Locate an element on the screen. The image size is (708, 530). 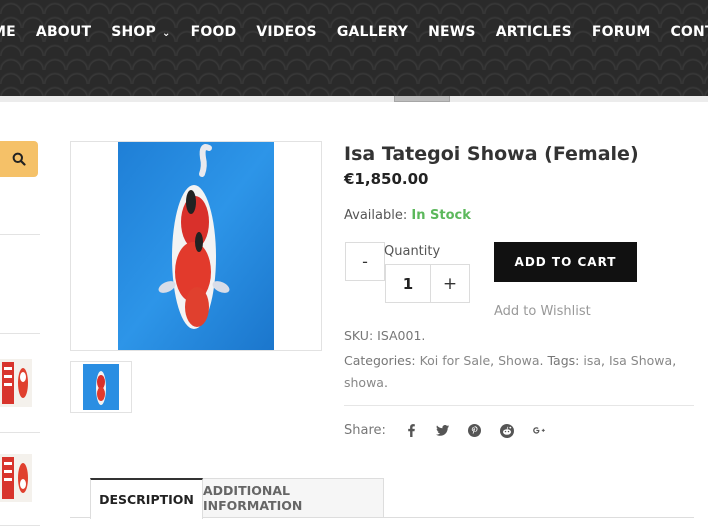
sku-label: SKU: is located at coordinates (359, 335).